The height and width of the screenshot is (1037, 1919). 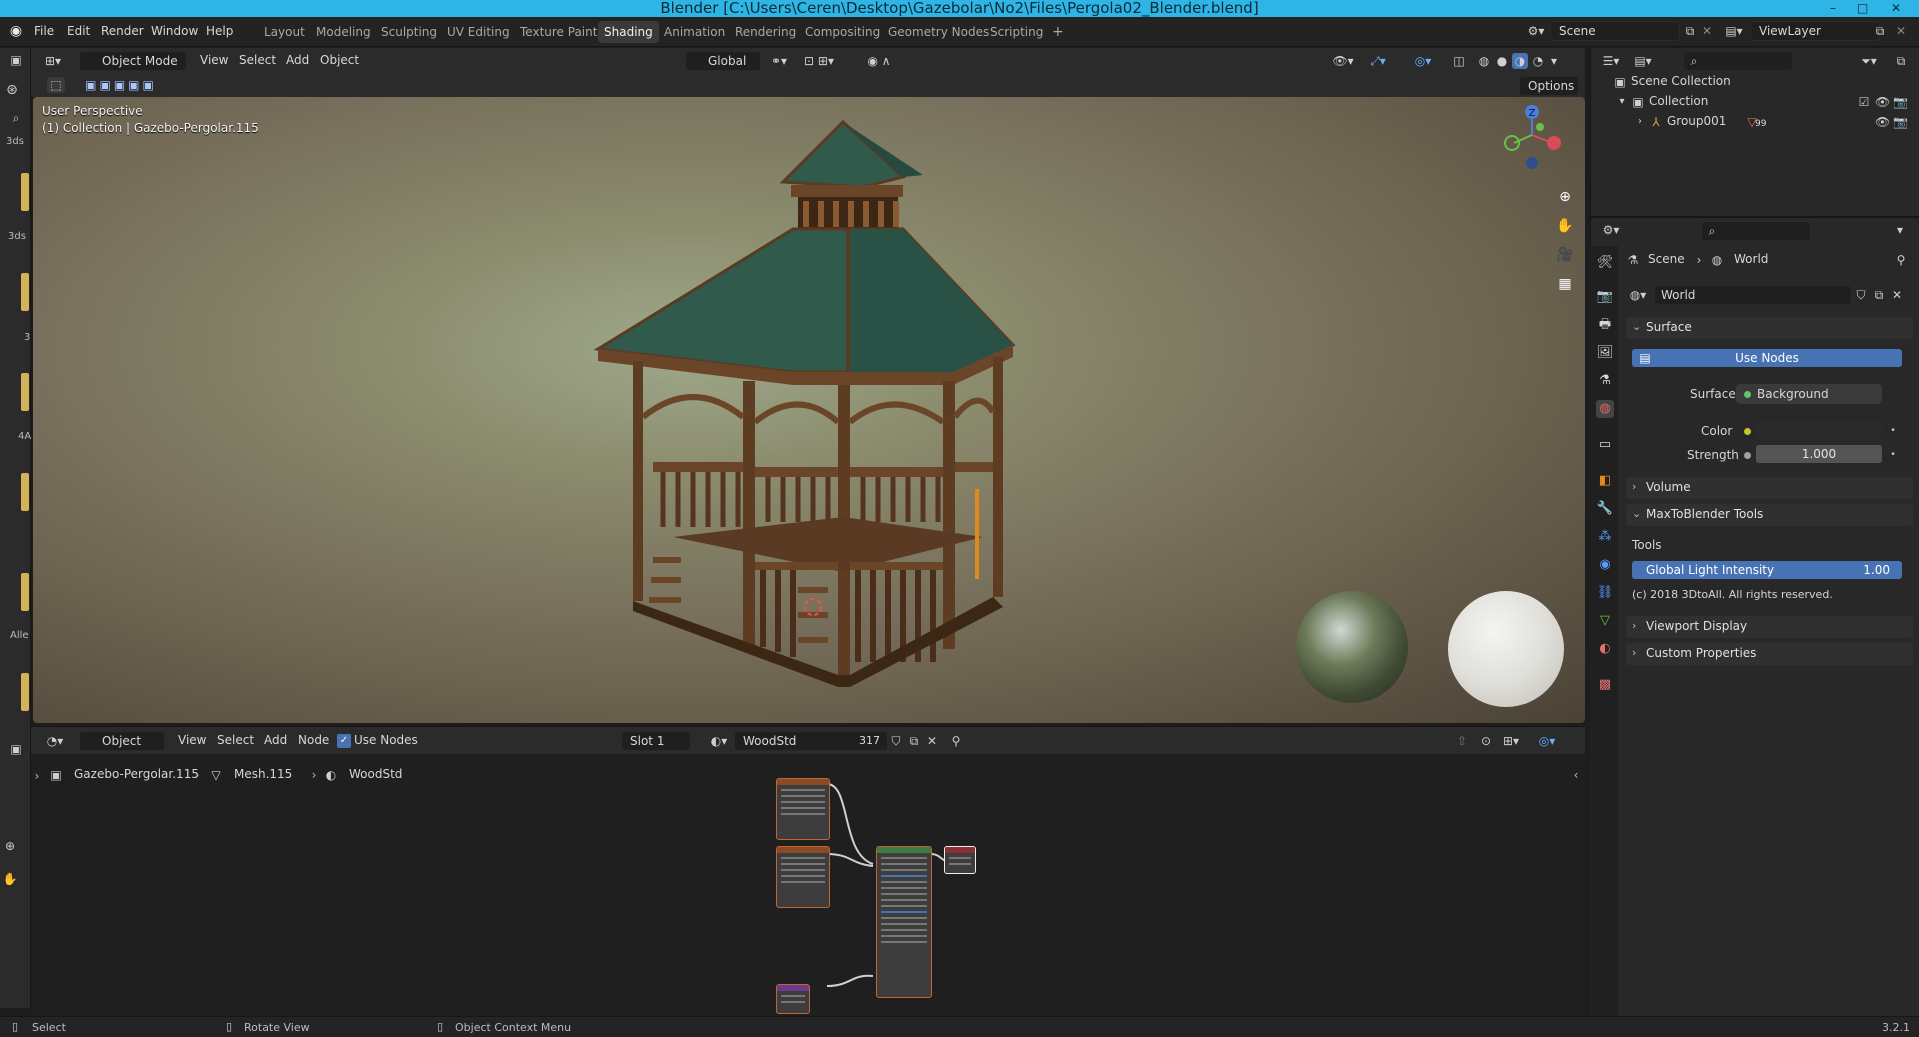 What do you see at coordinates (938, 32) in the screenshot?
I see `tab-geometry-nodes: Geometry Nodes` at bounding box center [938, 32].